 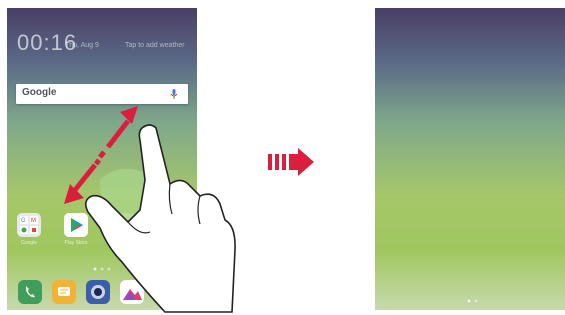 What do you see at coordinates (64, 292) in the screenshot?
I see `messages-icon` at bounding box center [64, 292].